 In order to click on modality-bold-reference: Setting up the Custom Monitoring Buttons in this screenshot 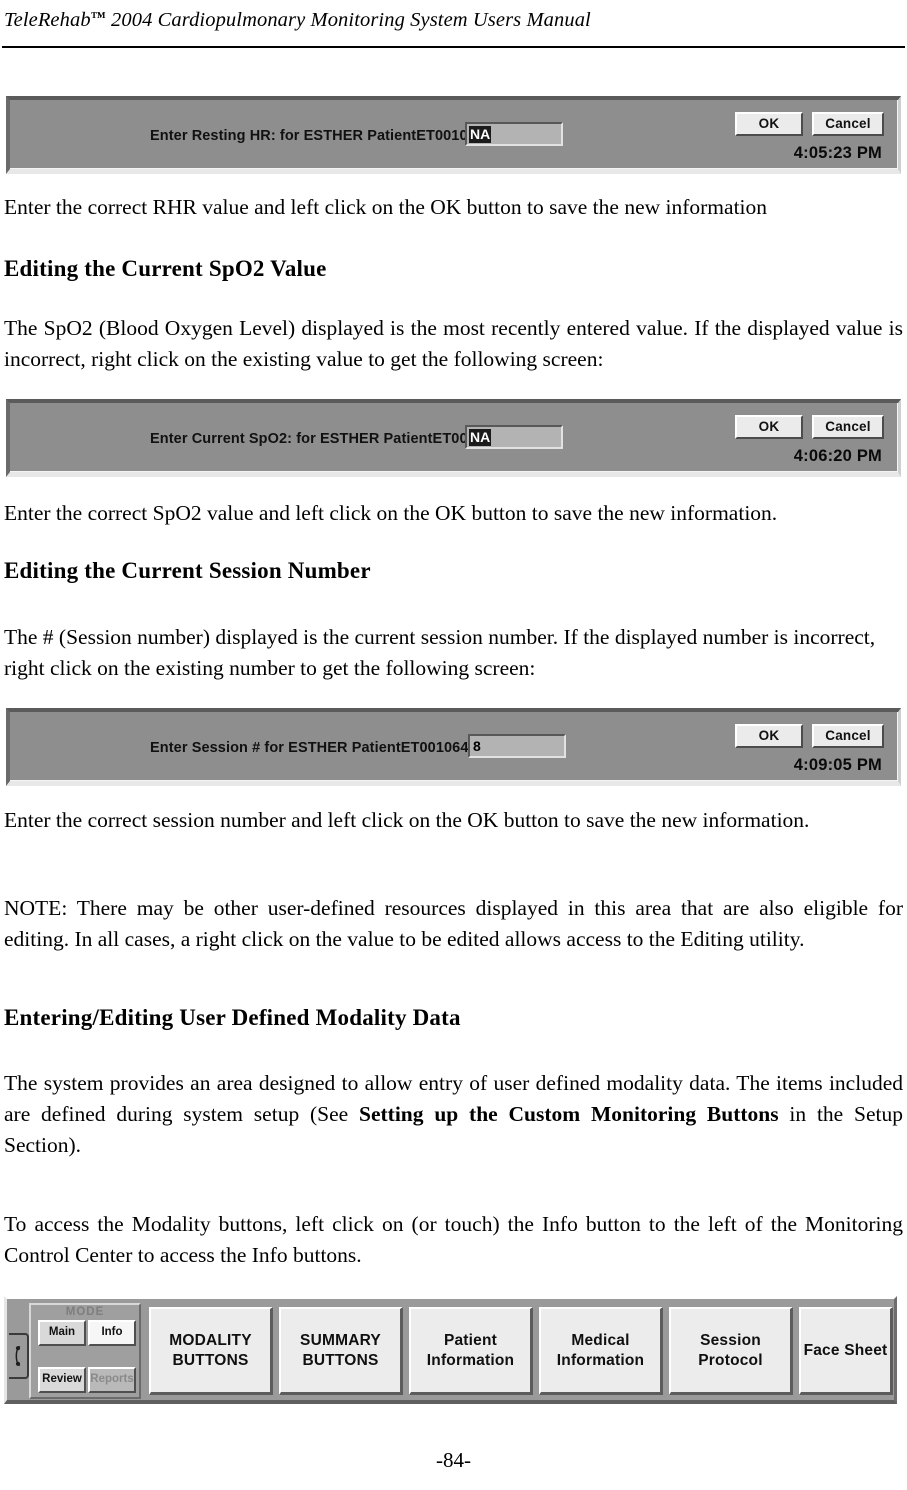, I will do `click(569, 1114)`.